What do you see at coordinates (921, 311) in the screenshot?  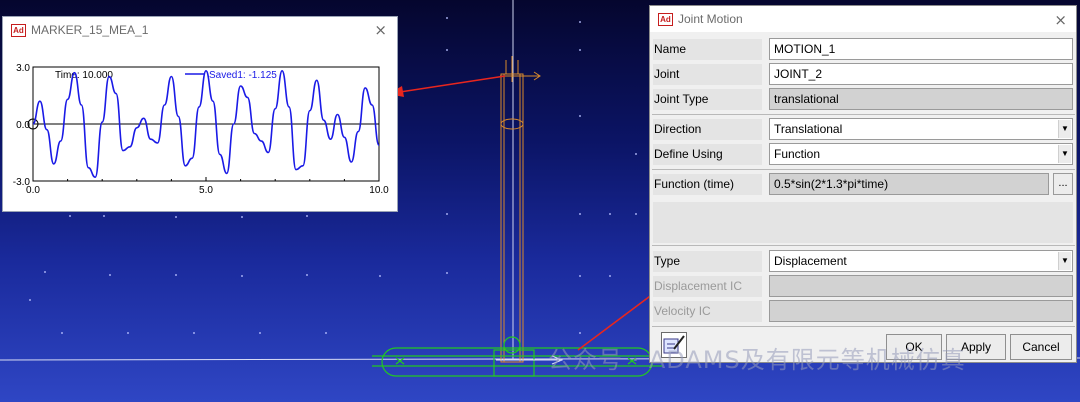 I see `velocity-ic-field` at bounding box center [921, 311].